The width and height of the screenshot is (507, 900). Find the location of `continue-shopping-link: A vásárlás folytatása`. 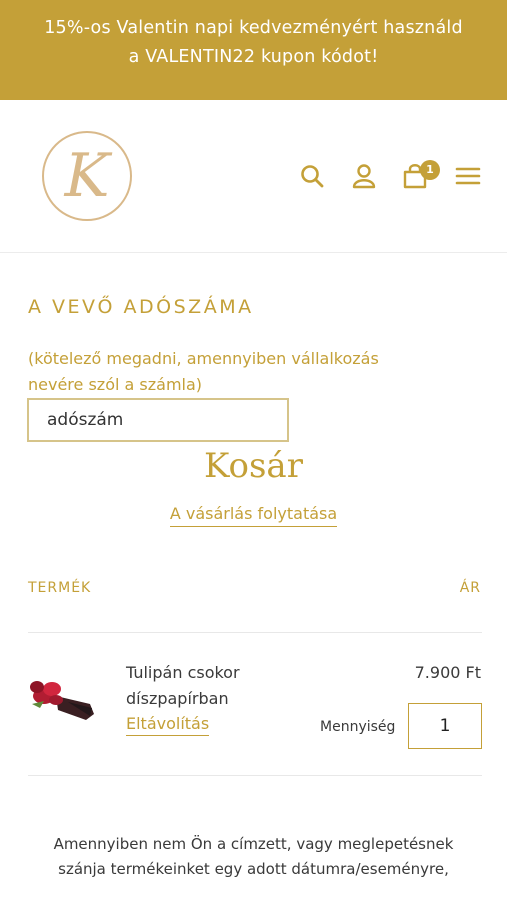

continue-shopping-link: A vásárlás folytatása is located at coordinates (253, 515).